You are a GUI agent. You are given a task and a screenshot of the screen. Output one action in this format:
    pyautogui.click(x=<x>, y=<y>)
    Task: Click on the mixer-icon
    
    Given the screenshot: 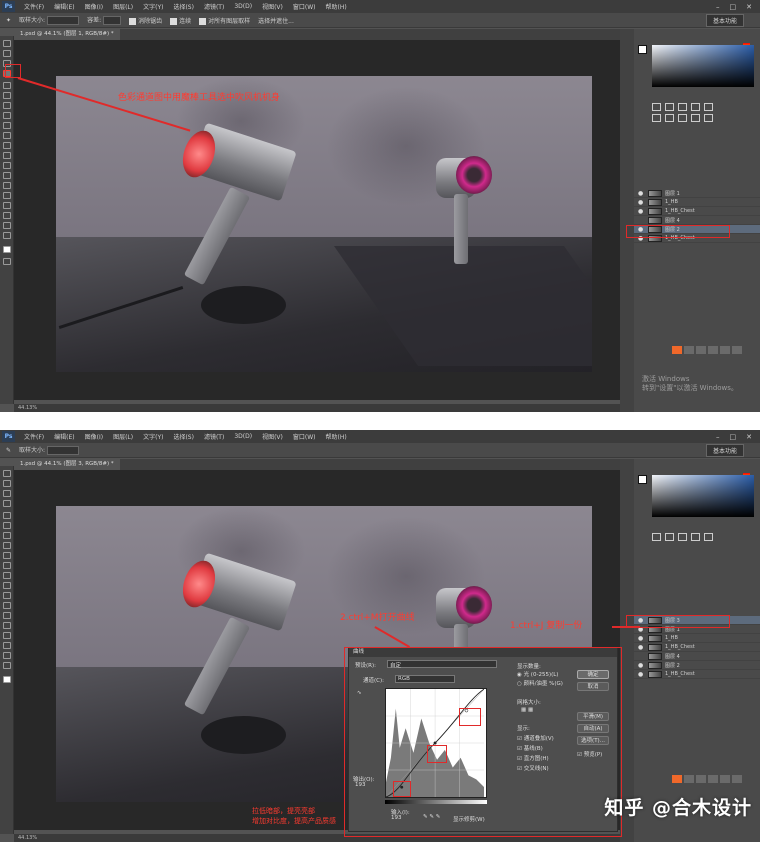 What is the action you would take?
    pyautogui.click(x=708, y=118)
    